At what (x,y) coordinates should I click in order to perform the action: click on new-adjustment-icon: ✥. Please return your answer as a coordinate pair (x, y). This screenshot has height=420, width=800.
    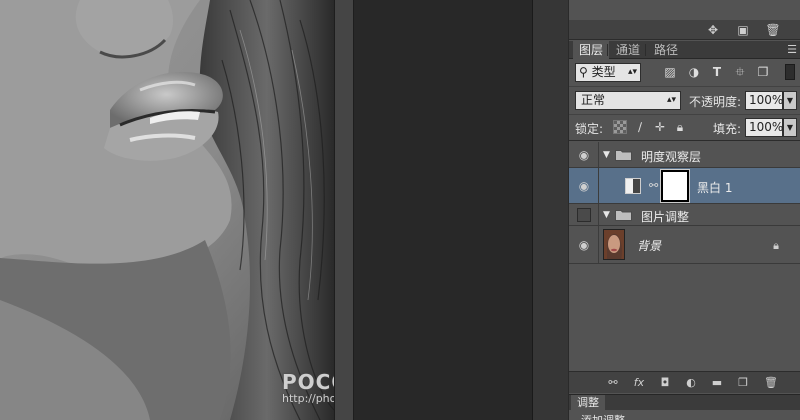
    Looking at the image, I should click on (713, 30).